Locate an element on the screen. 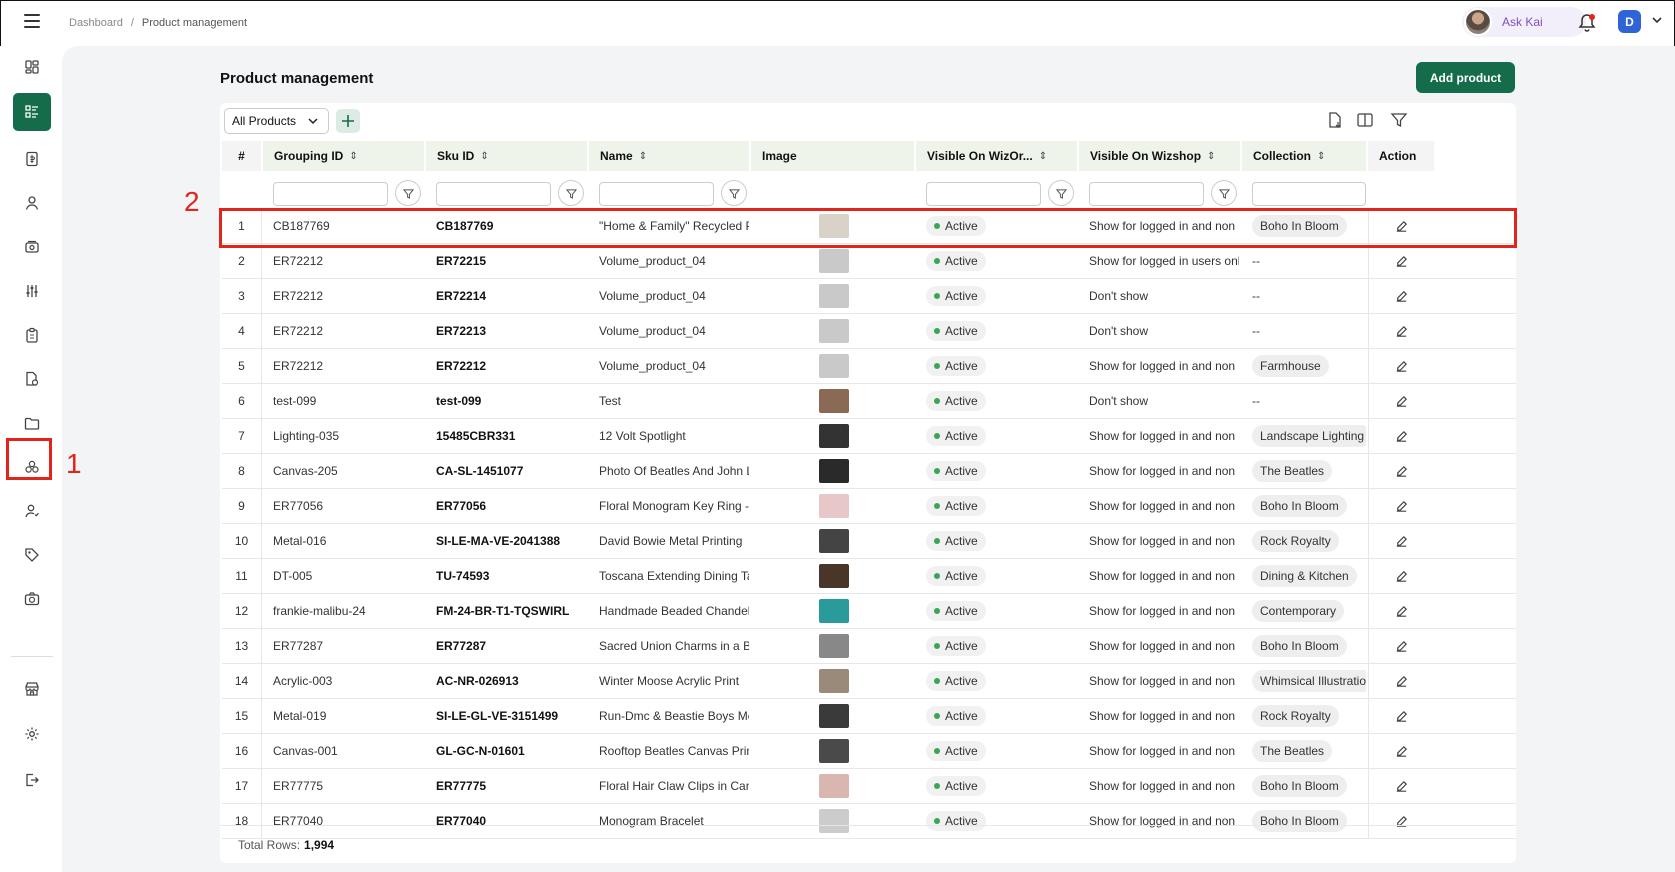 This screenshot has width=1675, height=872. col-visible-wizshop: Visible On Wizshop ⇕ is located at coordinates (1159, 156).